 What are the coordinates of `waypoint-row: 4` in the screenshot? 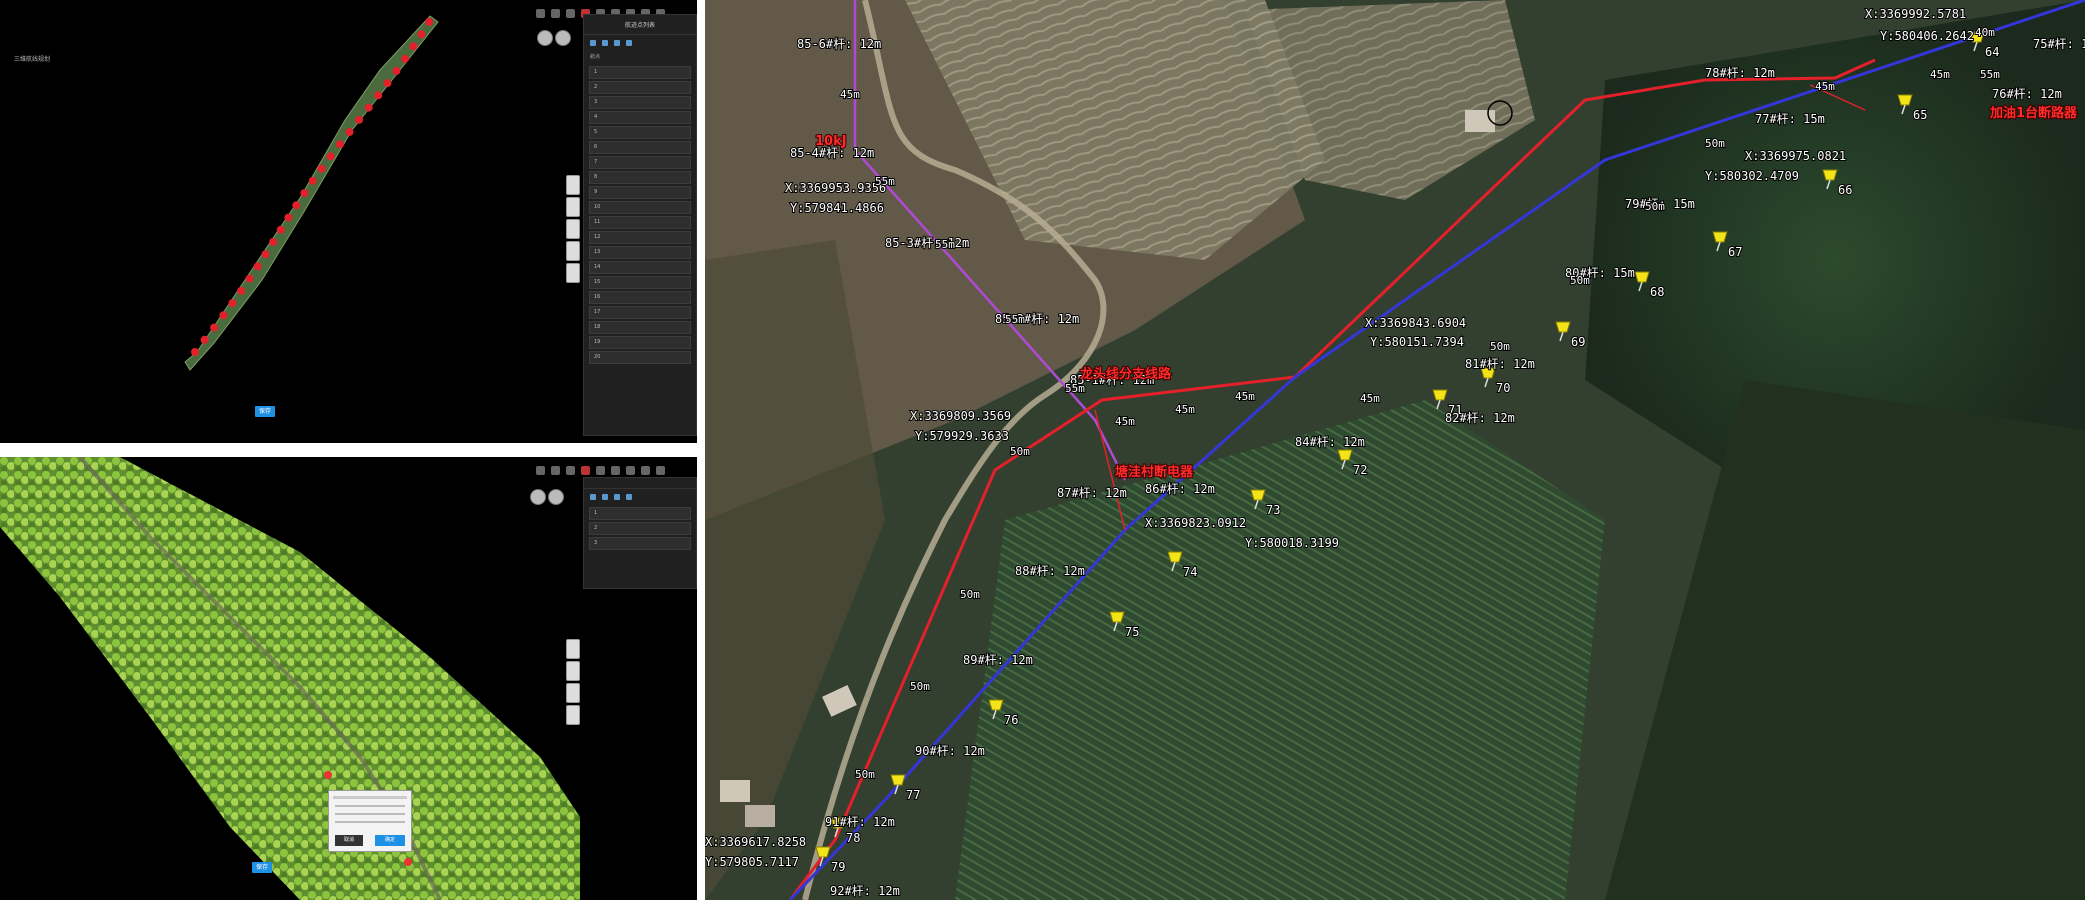 It's located at (640, 117).